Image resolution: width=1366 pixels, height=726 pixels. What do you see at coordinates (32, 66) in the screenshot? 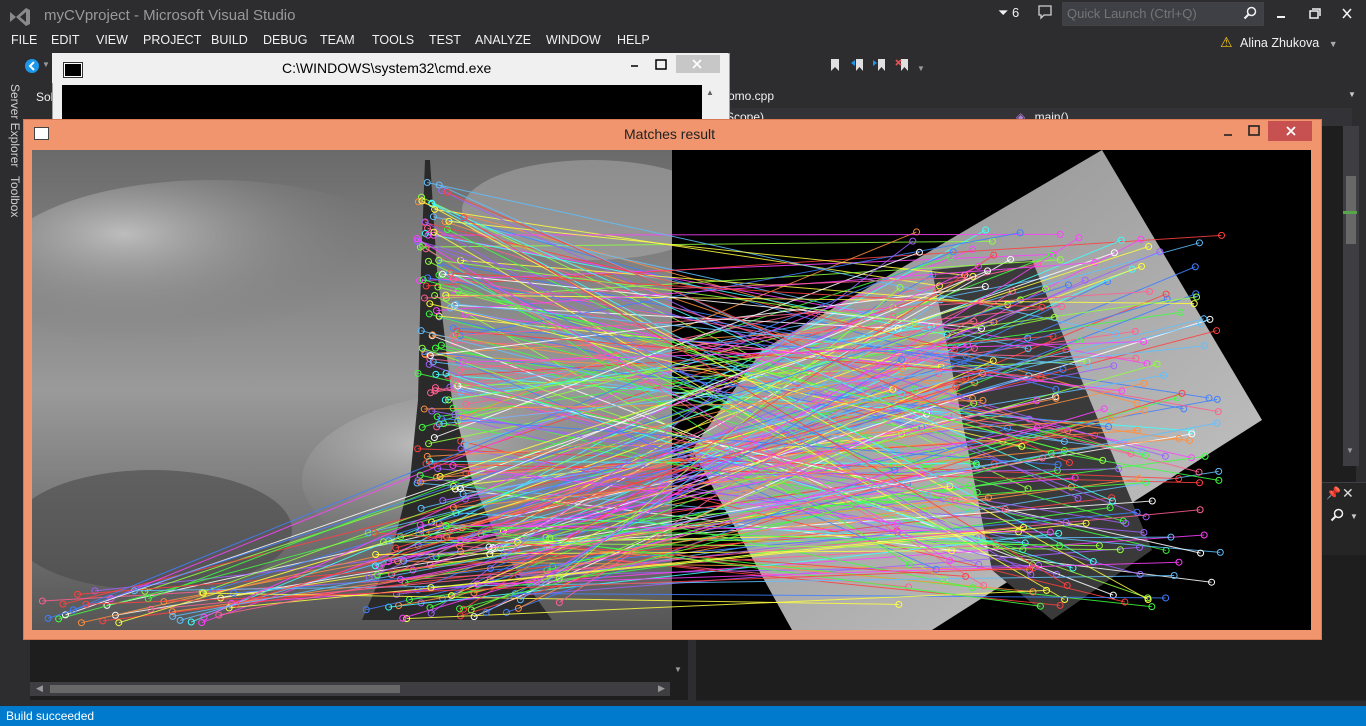
I see `back-icon` at bounding box center [32, 66].